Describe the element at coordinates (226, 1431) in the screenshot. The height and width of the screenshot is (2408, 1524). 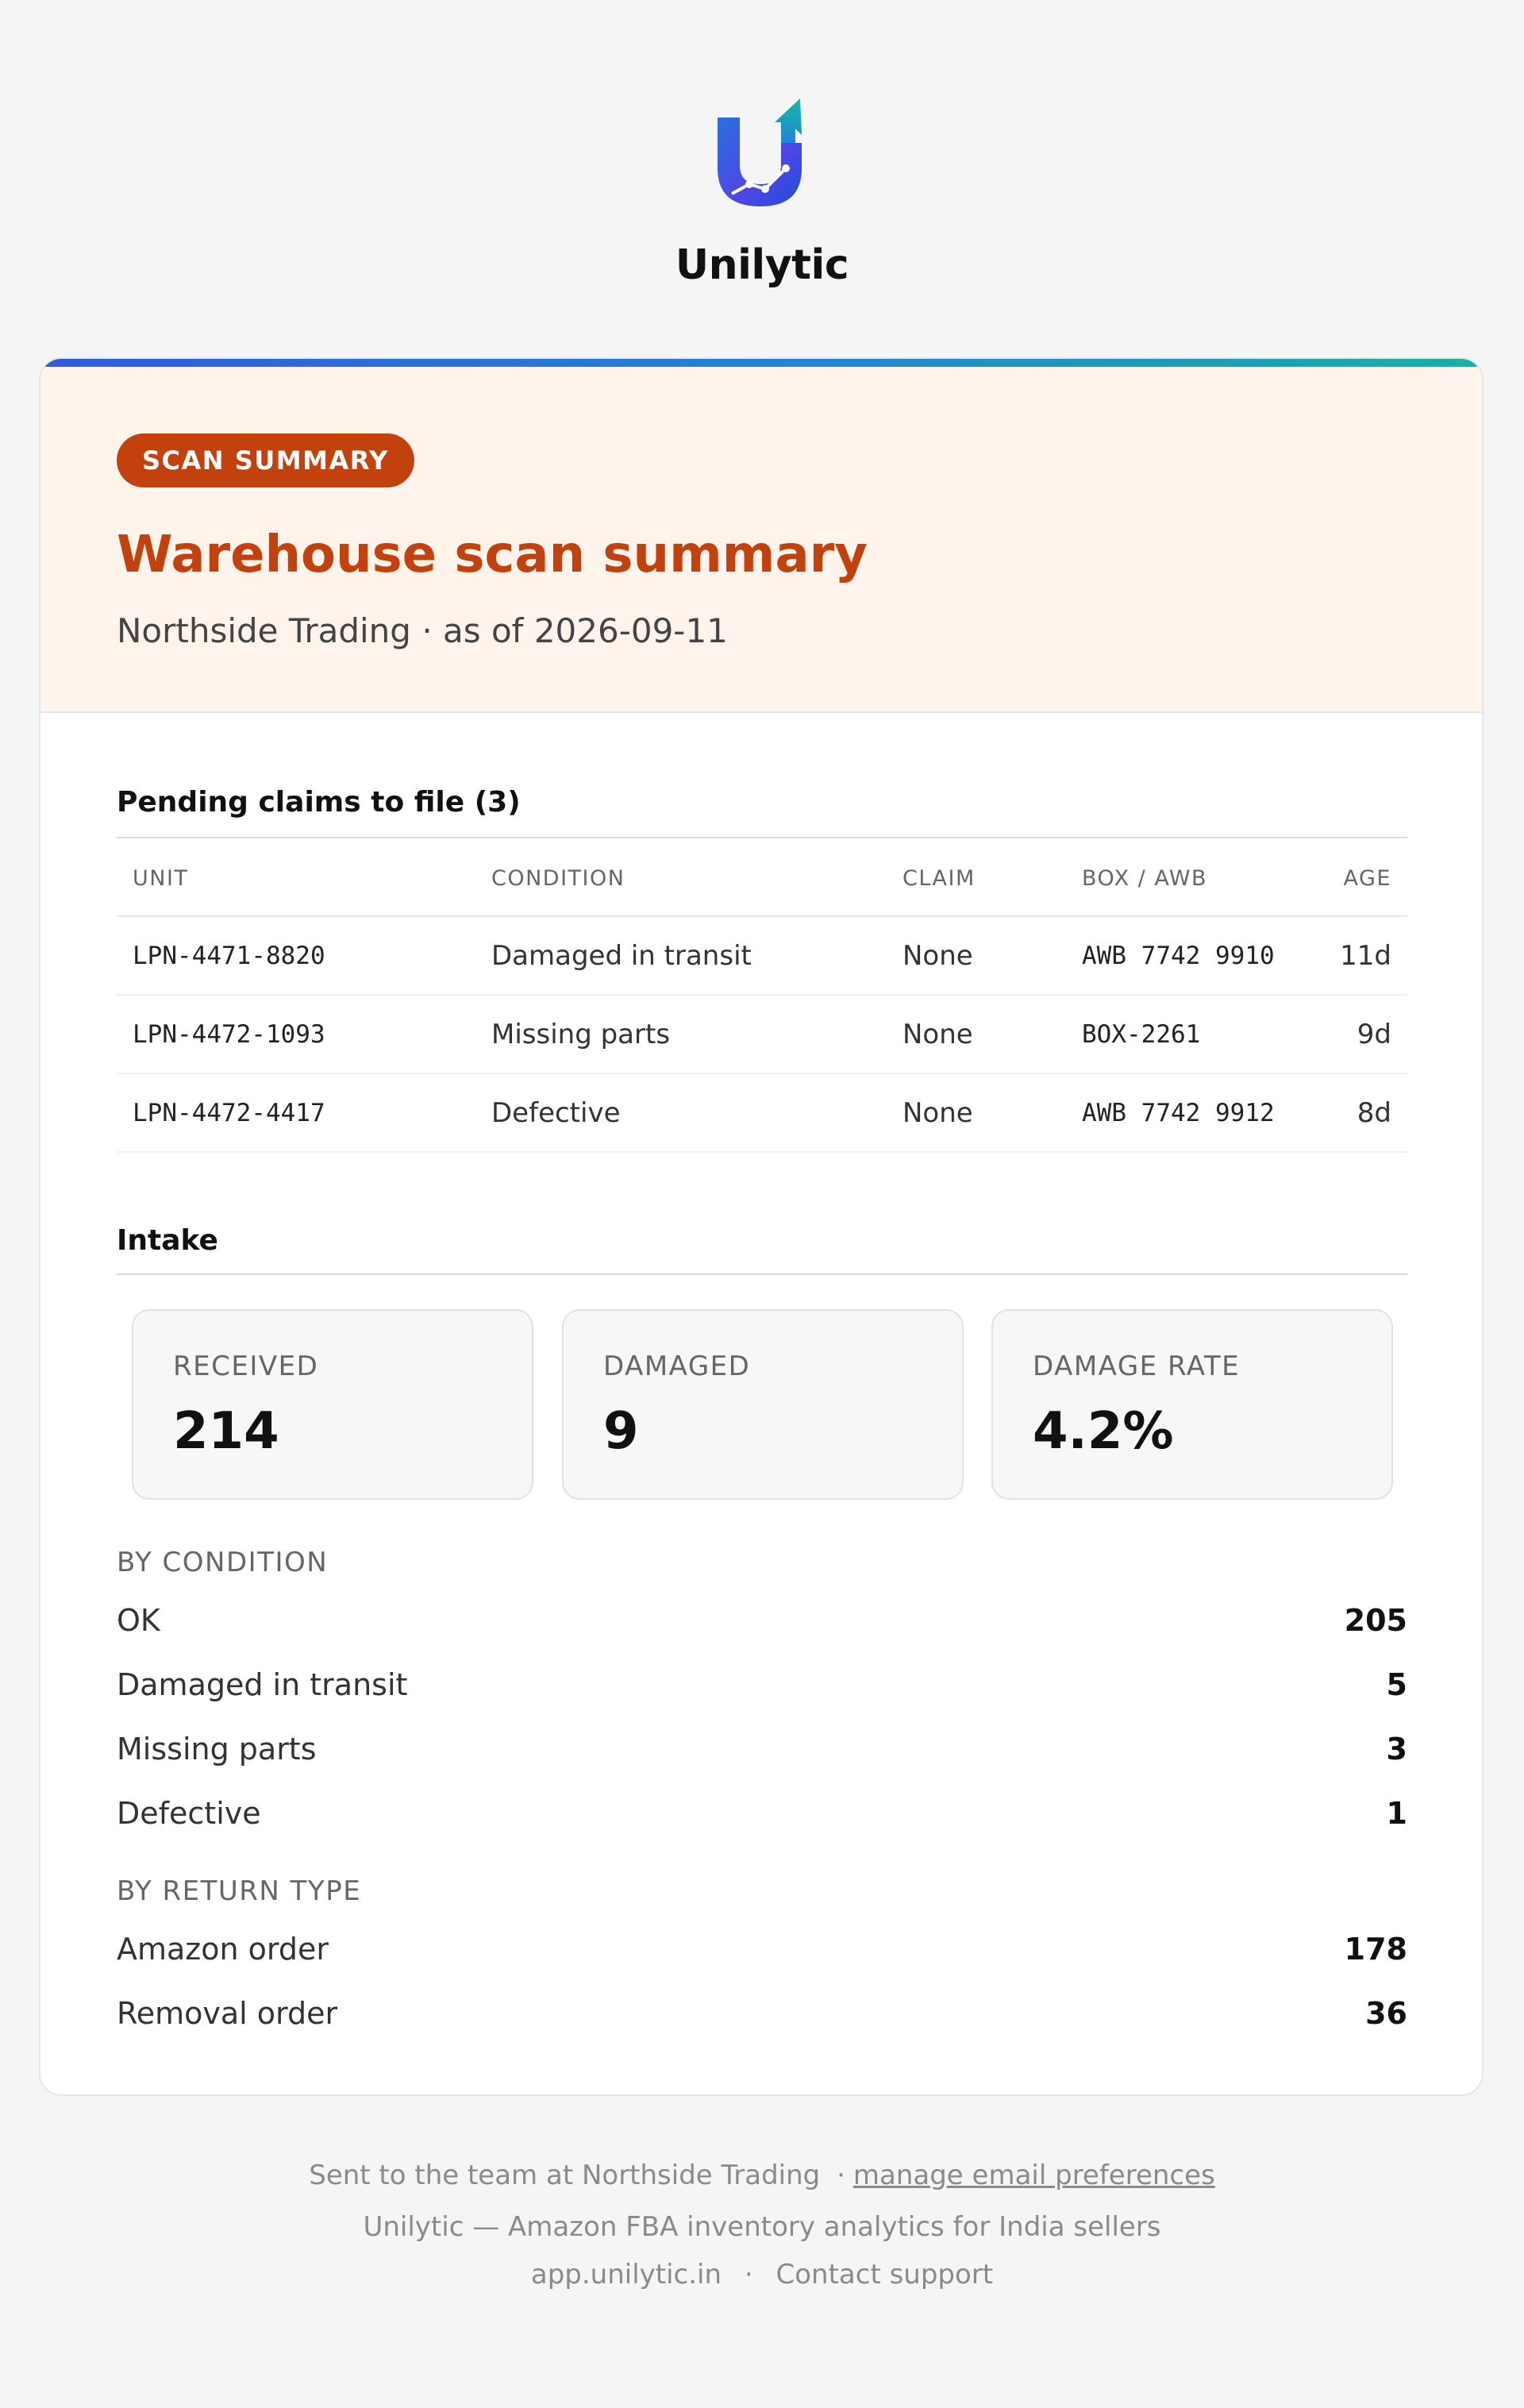
I see `stat-value: 214` at that location.